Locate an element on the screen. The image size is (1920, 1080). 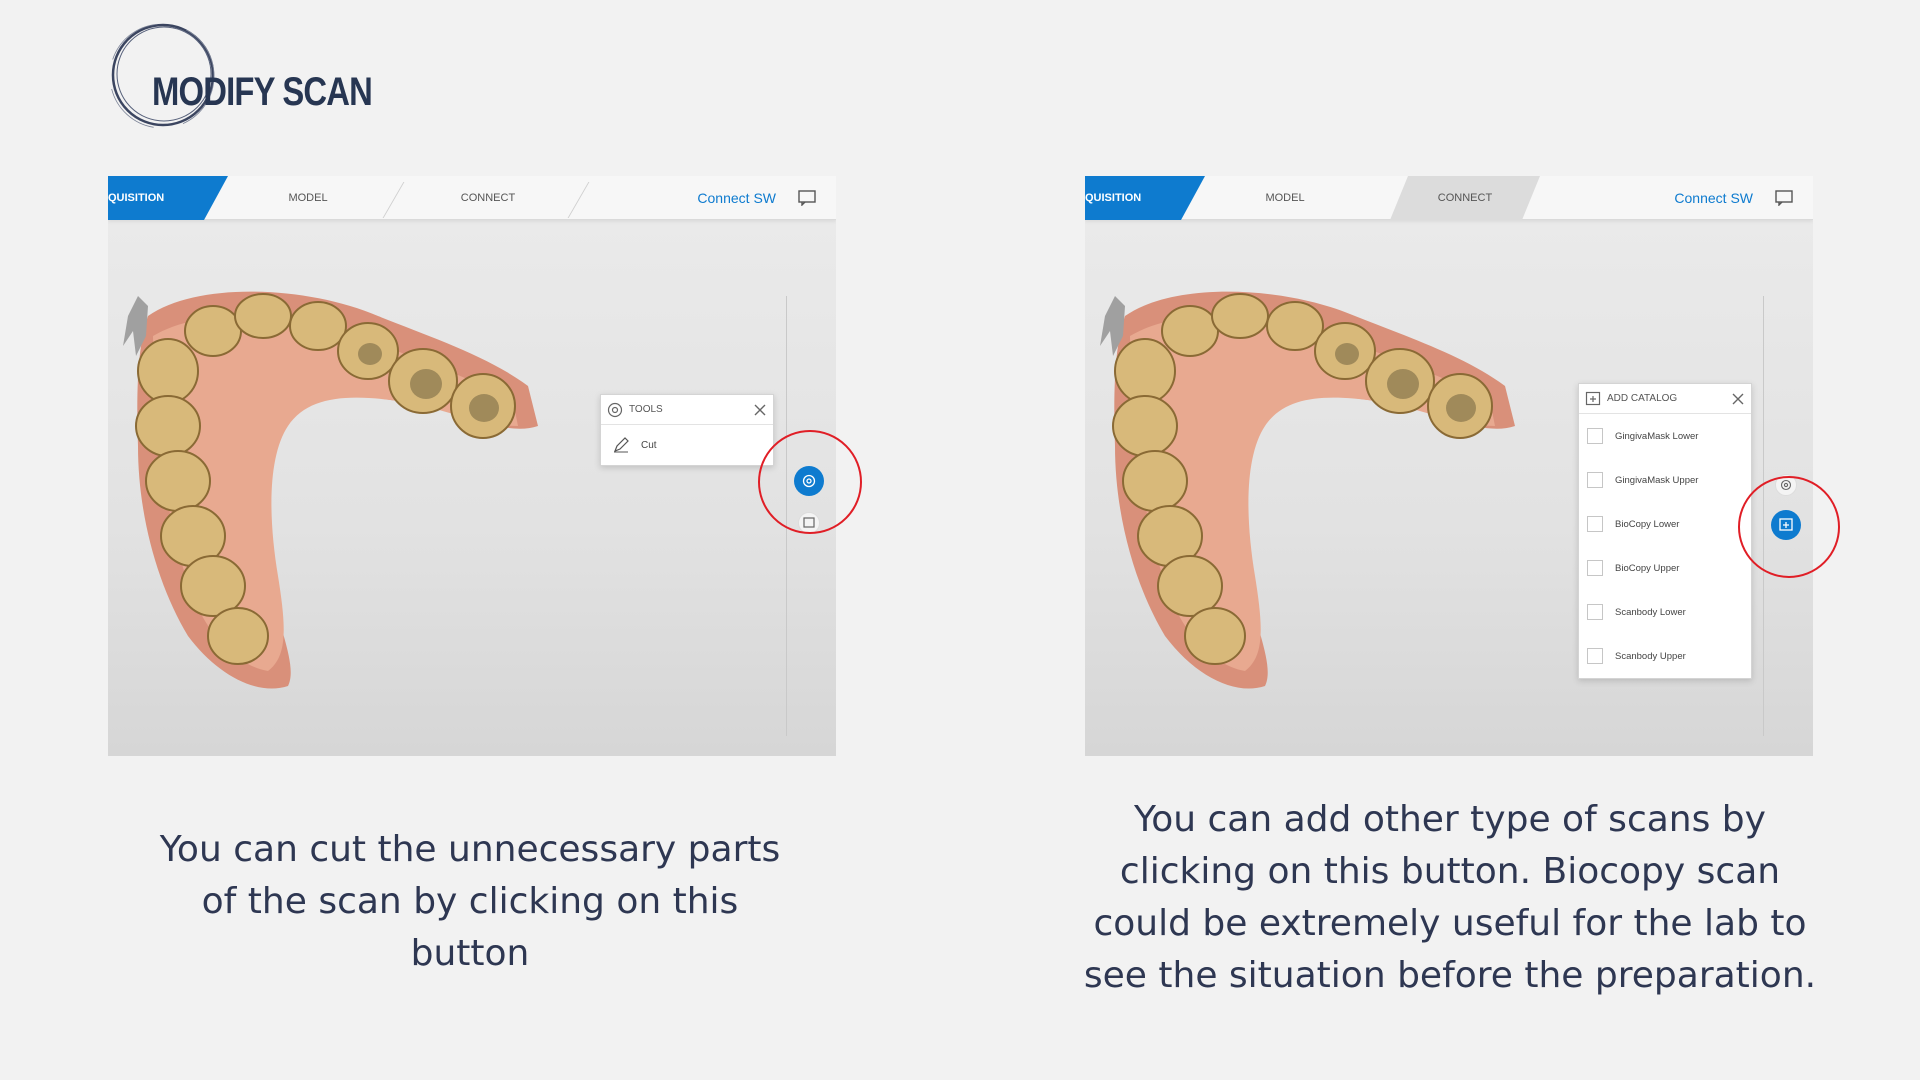
page-header: MODIFY SCAN is located at coordinates (240, 75).